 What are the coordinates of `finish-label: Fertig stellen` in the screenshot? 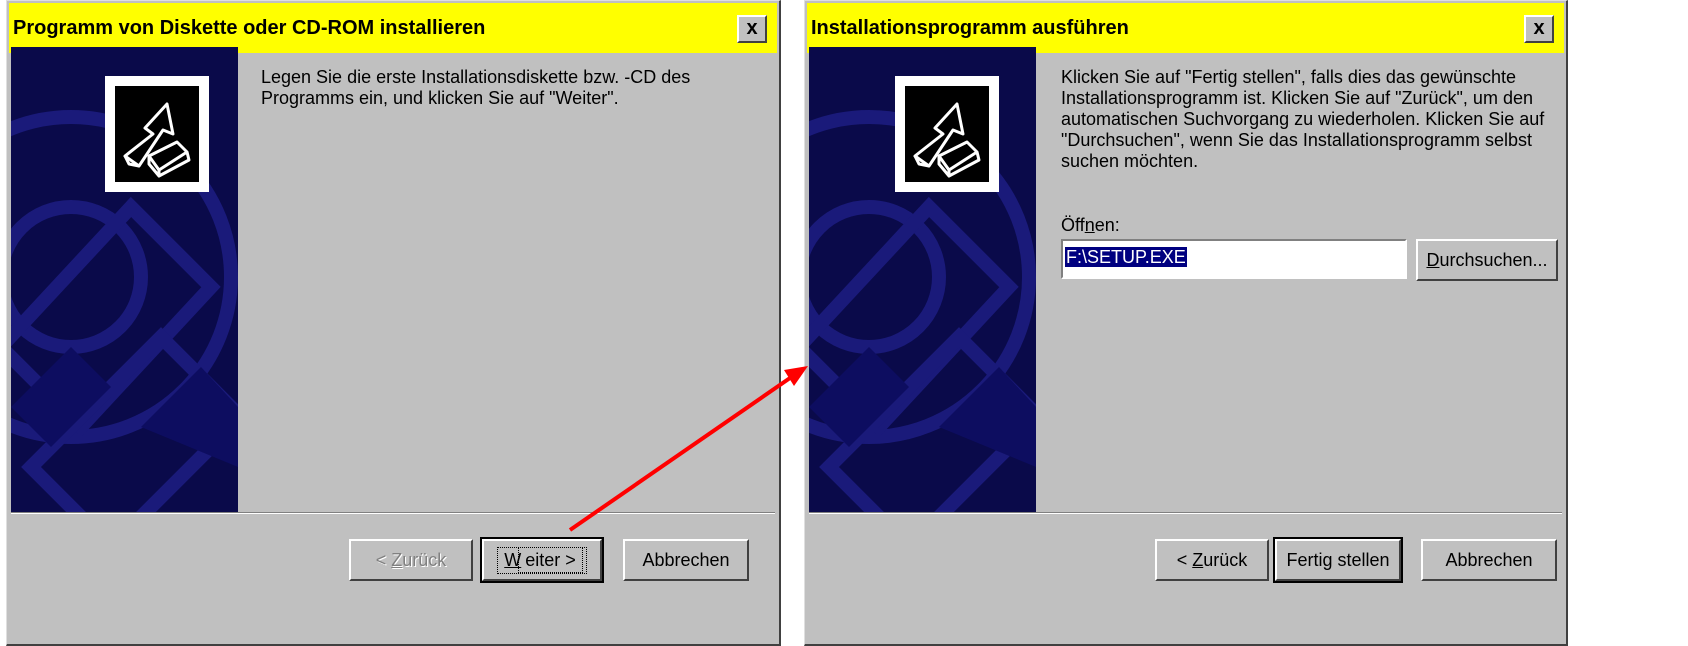 It's located at (1338, 559).